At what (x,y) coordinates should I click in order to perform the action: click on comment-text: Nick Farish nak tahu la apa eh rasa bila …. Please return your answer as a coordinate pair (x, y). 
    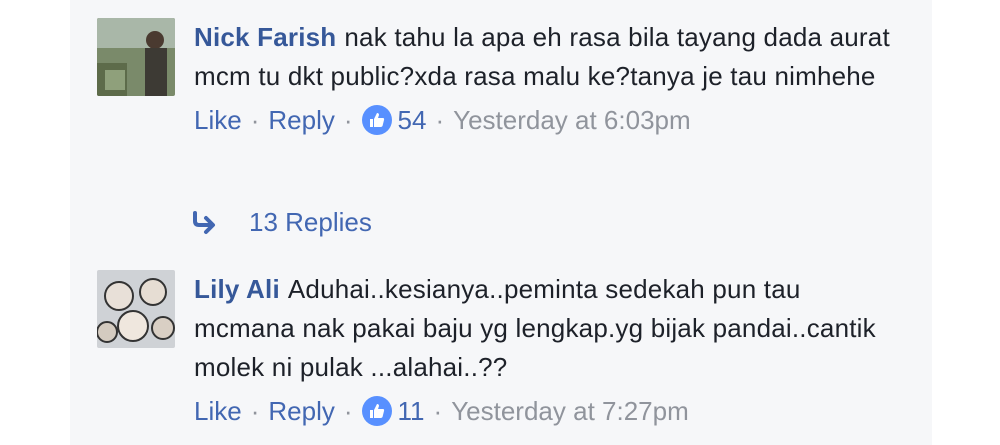
    Looking at the image, I should click on (544, 57).